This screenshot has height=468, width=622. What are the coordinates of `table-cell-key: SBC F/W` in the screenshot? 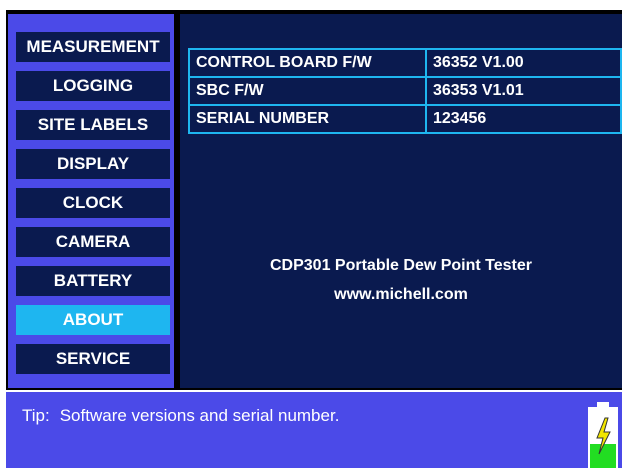 It's located at (307, 91).